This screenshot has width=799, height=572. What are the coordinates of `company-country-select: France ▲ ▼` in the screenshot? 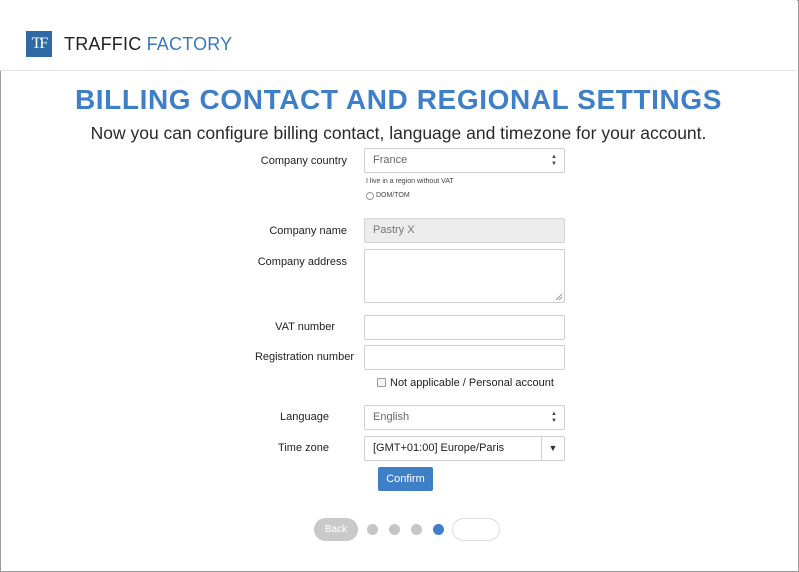 It's located at (464, 160).